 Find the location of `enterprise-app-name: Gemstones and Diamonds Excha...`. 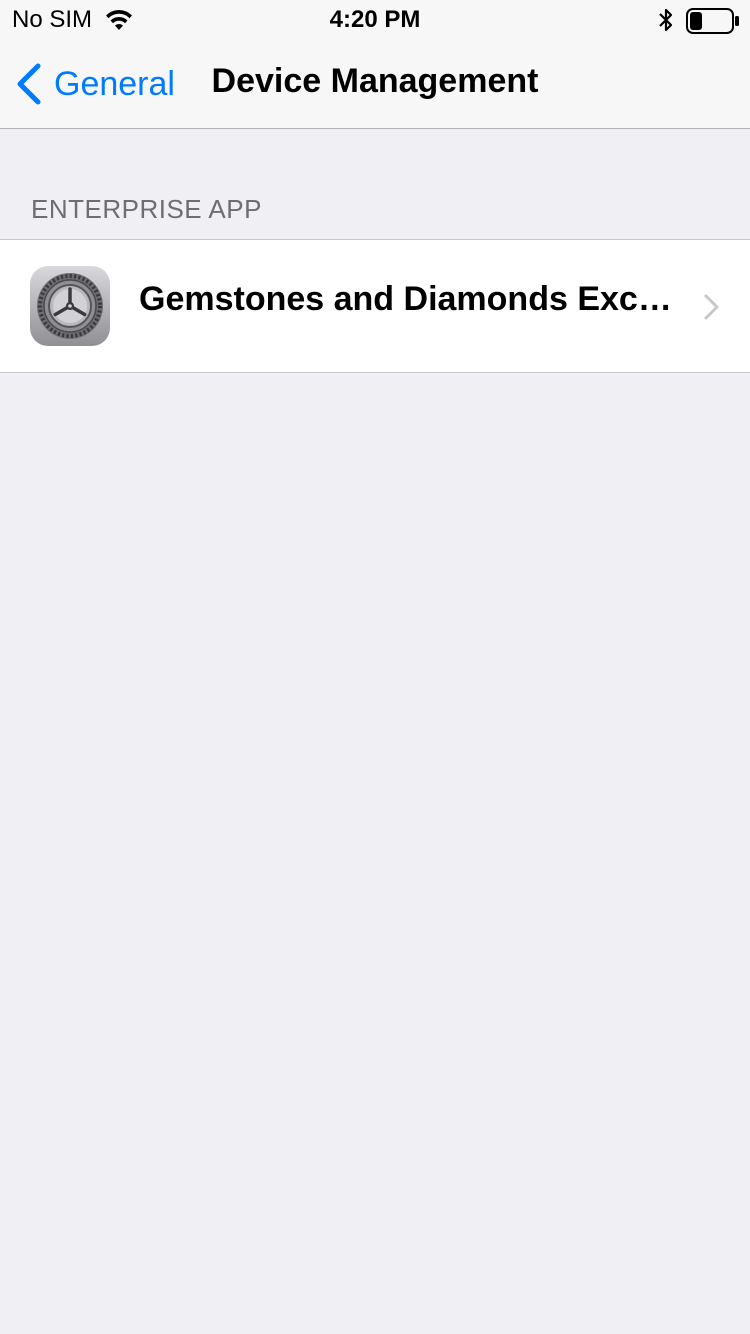

enterprise-app-name: Gemstones and Diamonds Excha... is located at coordinates (414, 299).